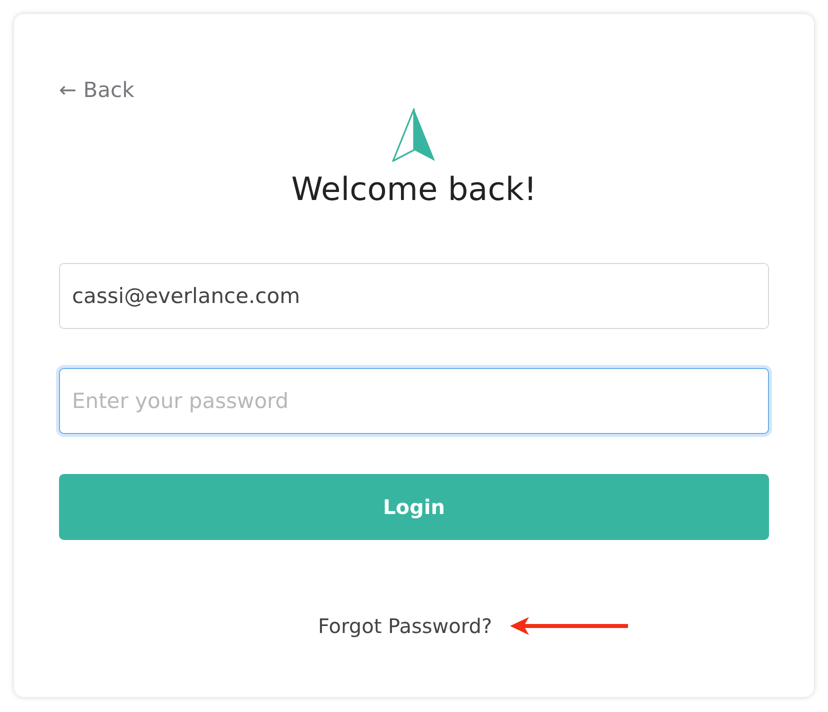  What do you see at coordinates (414, 135) in the screenshot?
I see `logo-icon` at bounding box center [414, 135].